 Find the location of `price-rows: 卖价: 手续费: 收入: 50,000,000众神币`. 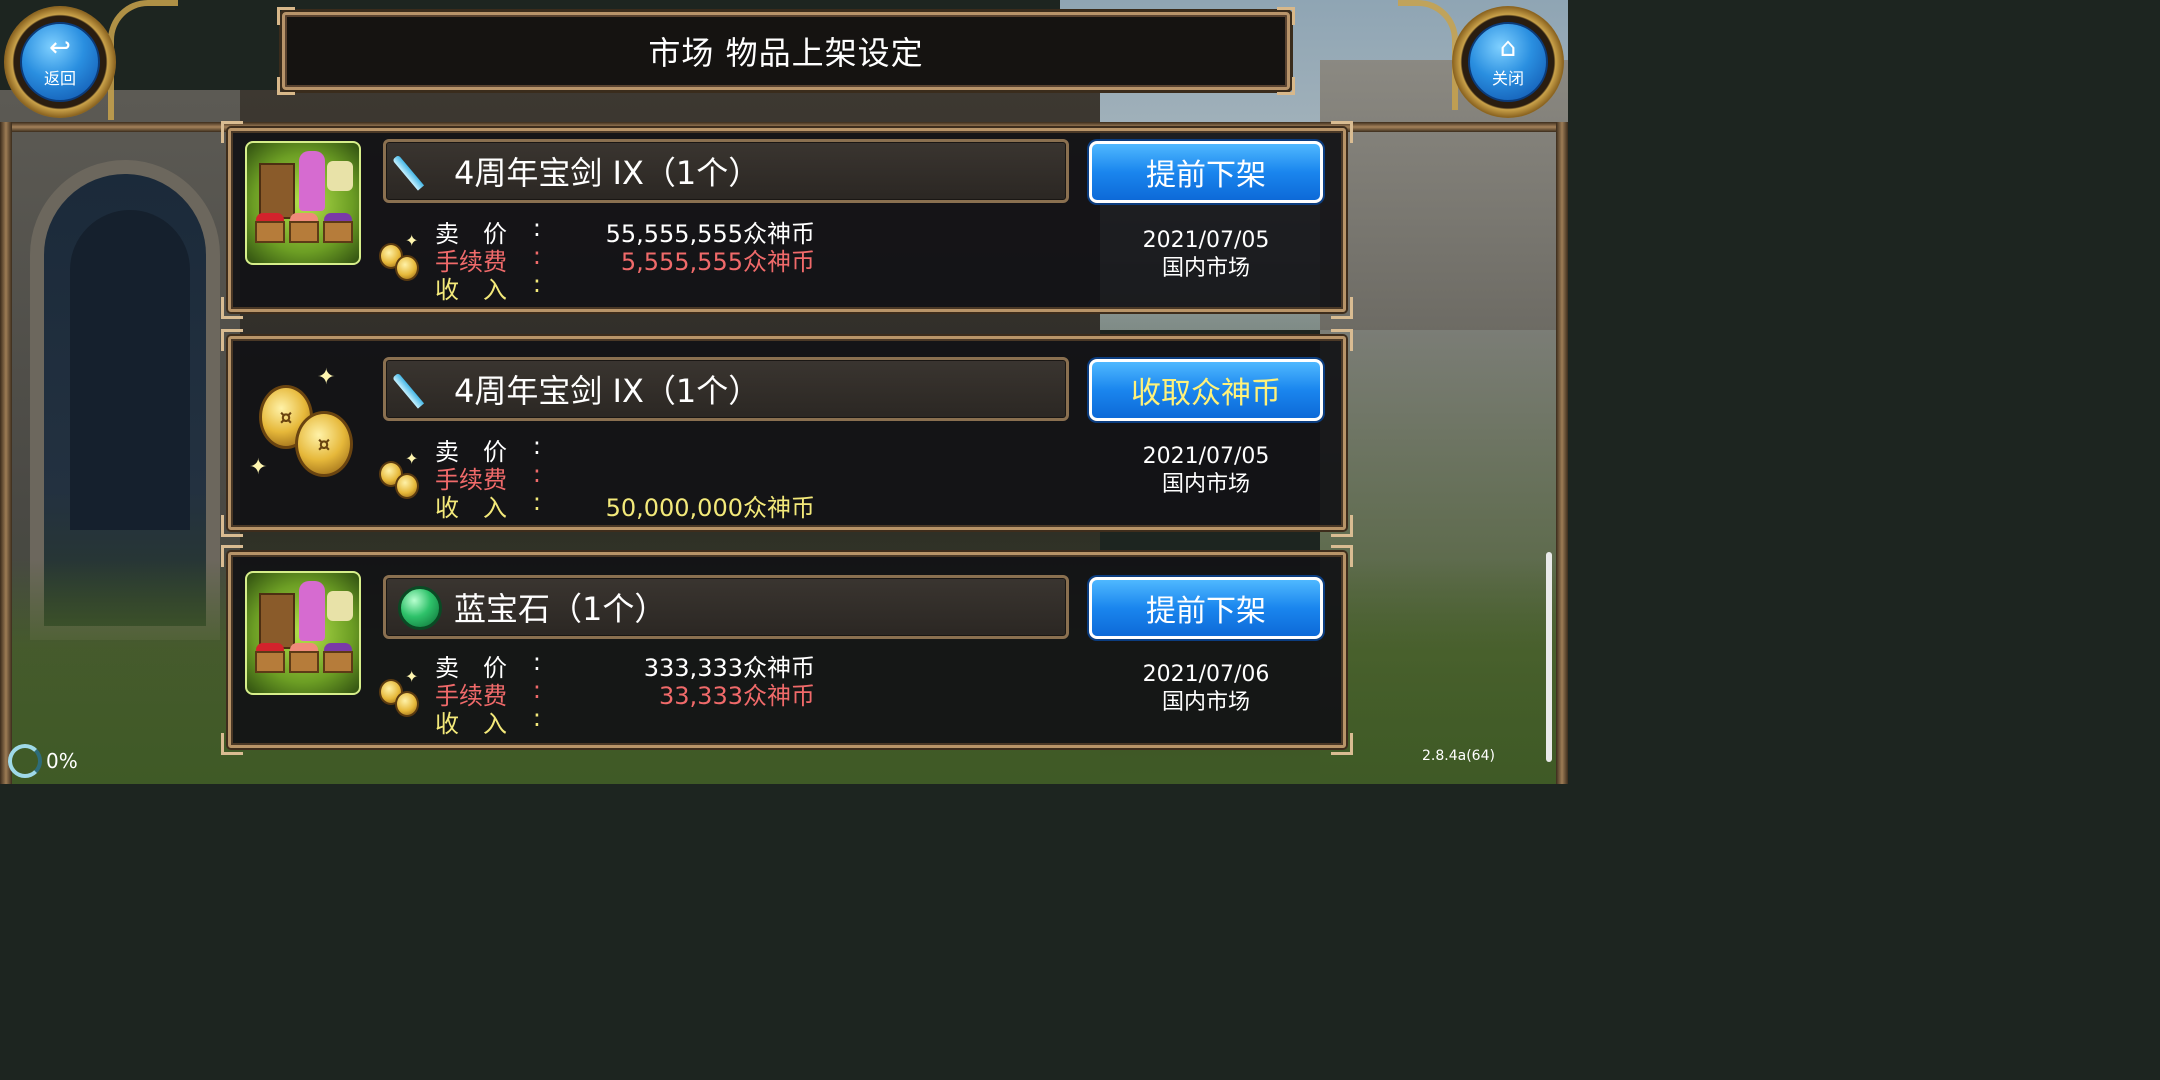

price-rows: 卖价: 手续费: 收入: 50,000,000众神币 is located at coordinates (625, 476).